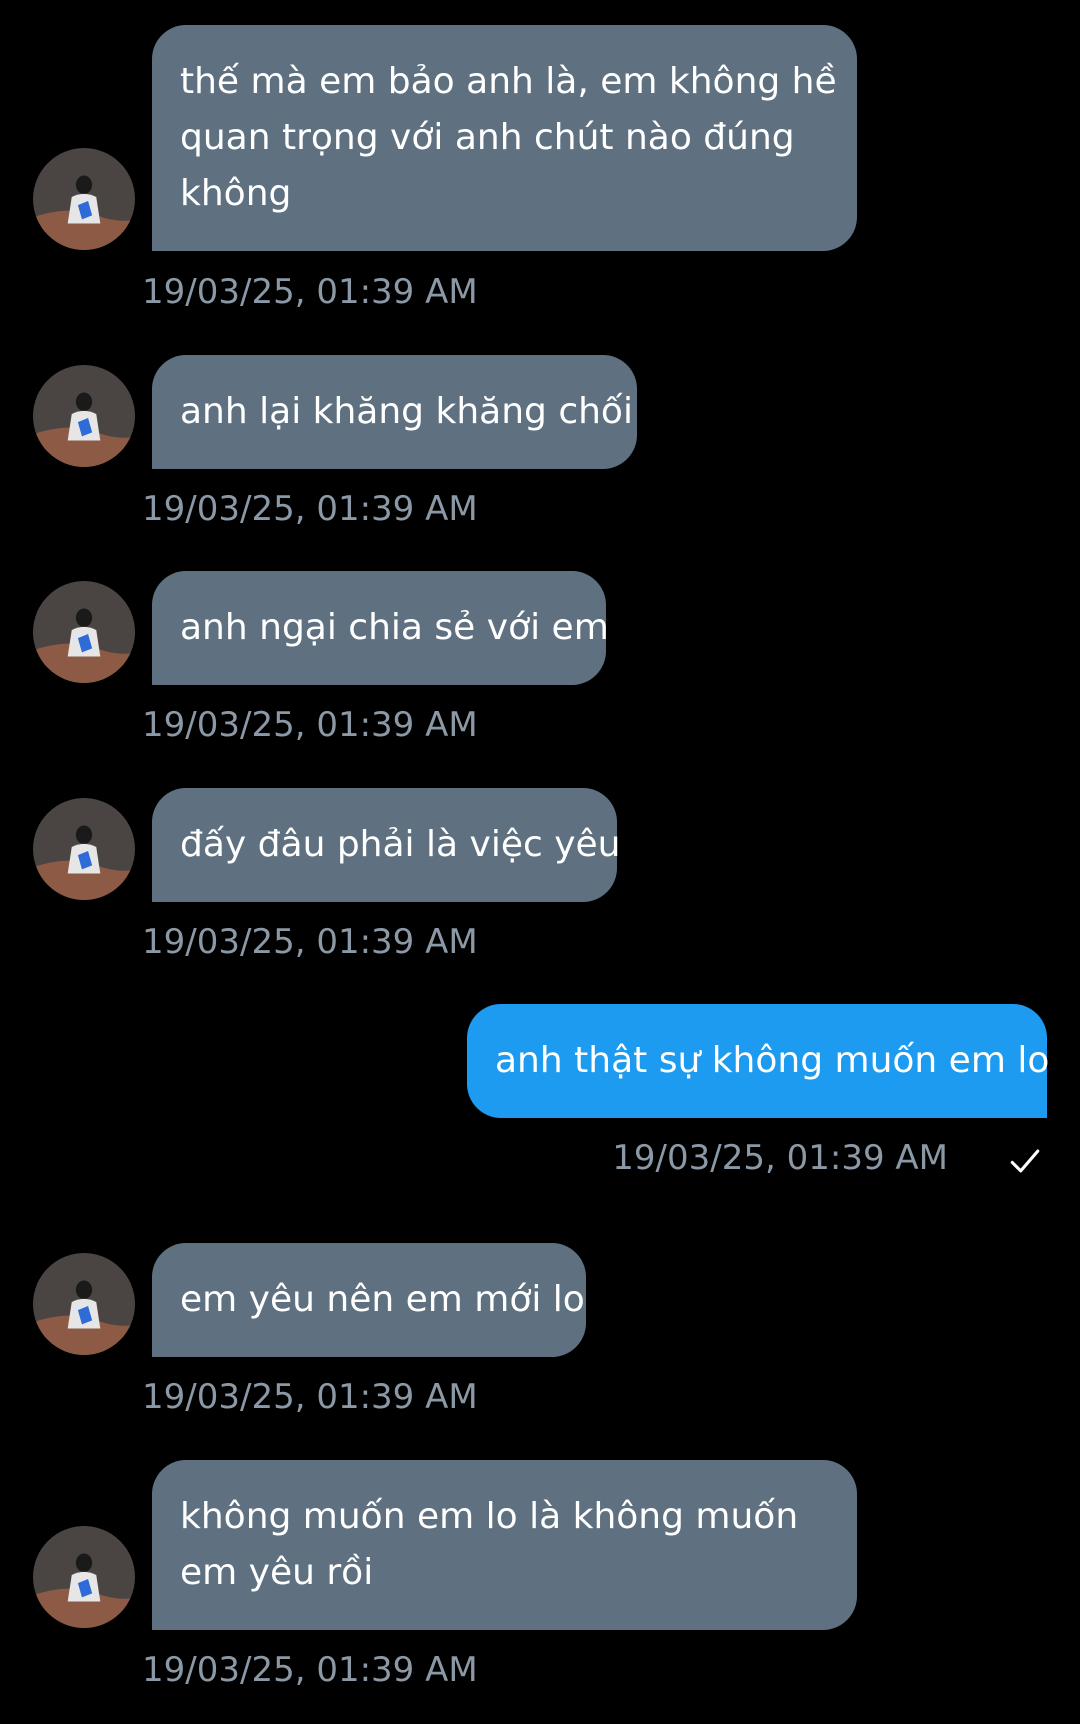 This screenshot has width=1080, height=1724. Describe the element at coordinates (772, 1060) in the screenshot. I see `message-text: anh thật sự không muốn em lo` at that location.